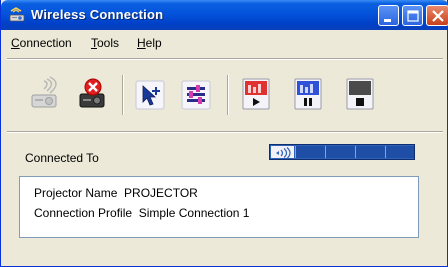 The width and height of the screenshot is (448, 267). What do you see at coordinates (97, 14) in the screenshot?
I see `window-title: Wireless Connection` at bounding box center [97, 14].